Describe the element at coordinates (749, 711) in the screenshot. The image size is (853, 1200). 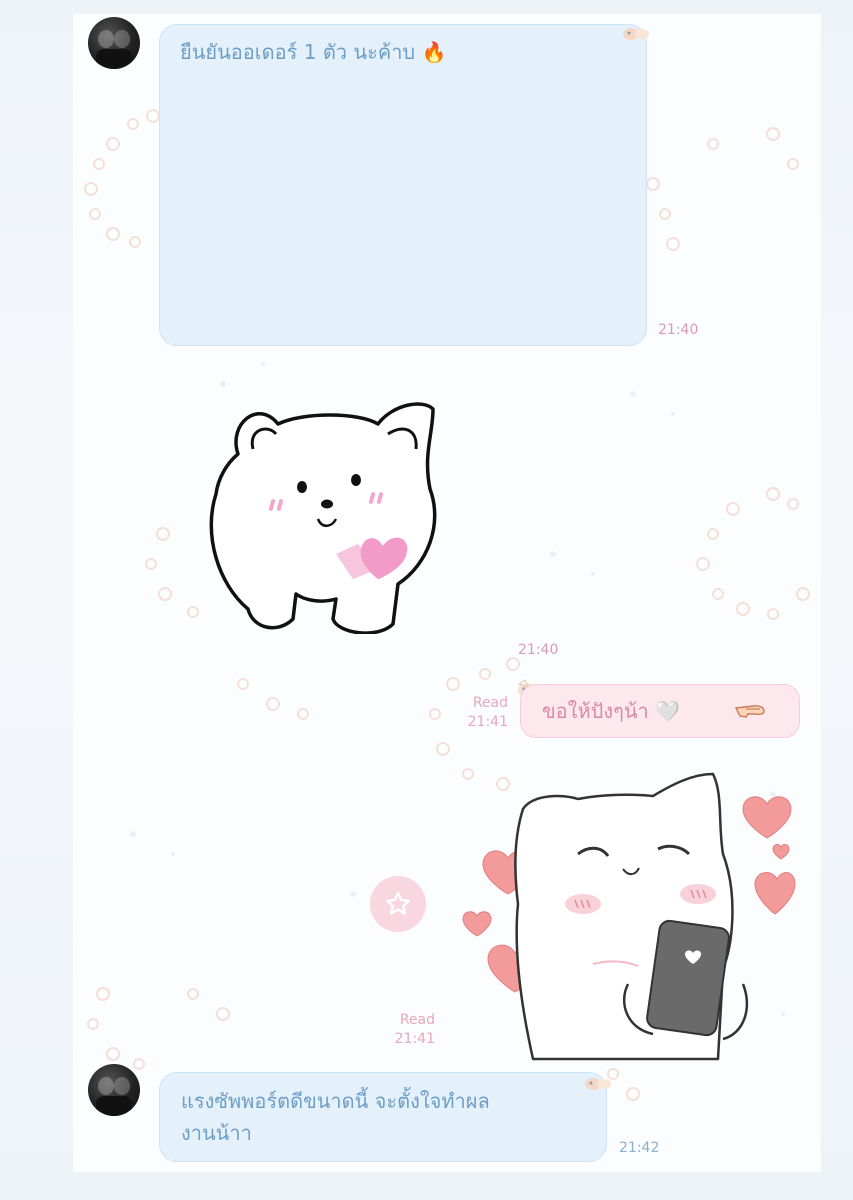
I see `hand-emoji` at that location.